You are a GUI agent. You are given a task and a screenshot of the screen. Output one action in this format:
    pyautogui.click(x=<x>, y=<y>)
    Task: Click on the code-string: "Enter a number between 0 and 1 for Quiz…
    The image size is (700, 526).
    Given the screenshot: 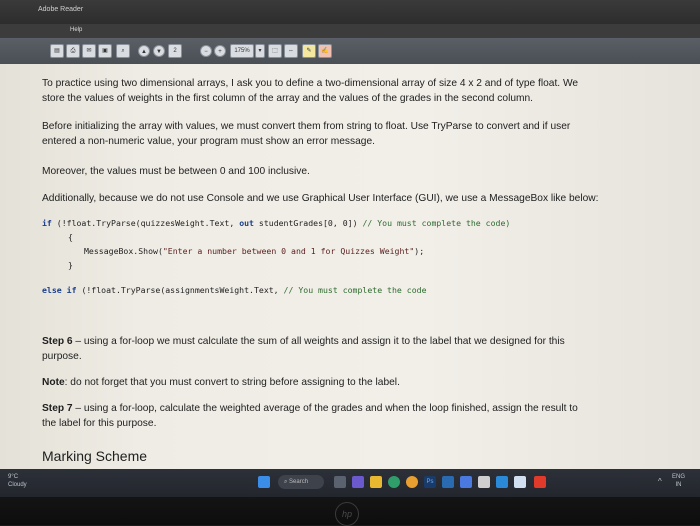 What is the action you would take?
    pyautogui.click(x=288, y=251)
    